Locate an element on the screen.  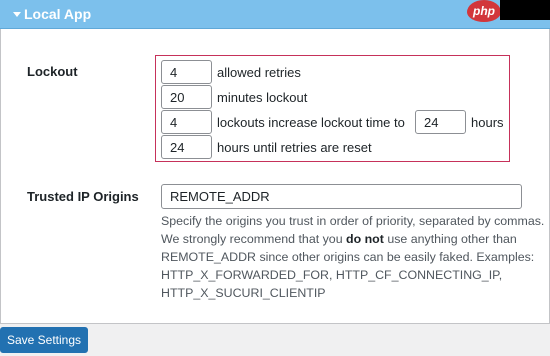
lockouts-increase-text: lockouts increase lockout time to is located at coordinates (311, 122).